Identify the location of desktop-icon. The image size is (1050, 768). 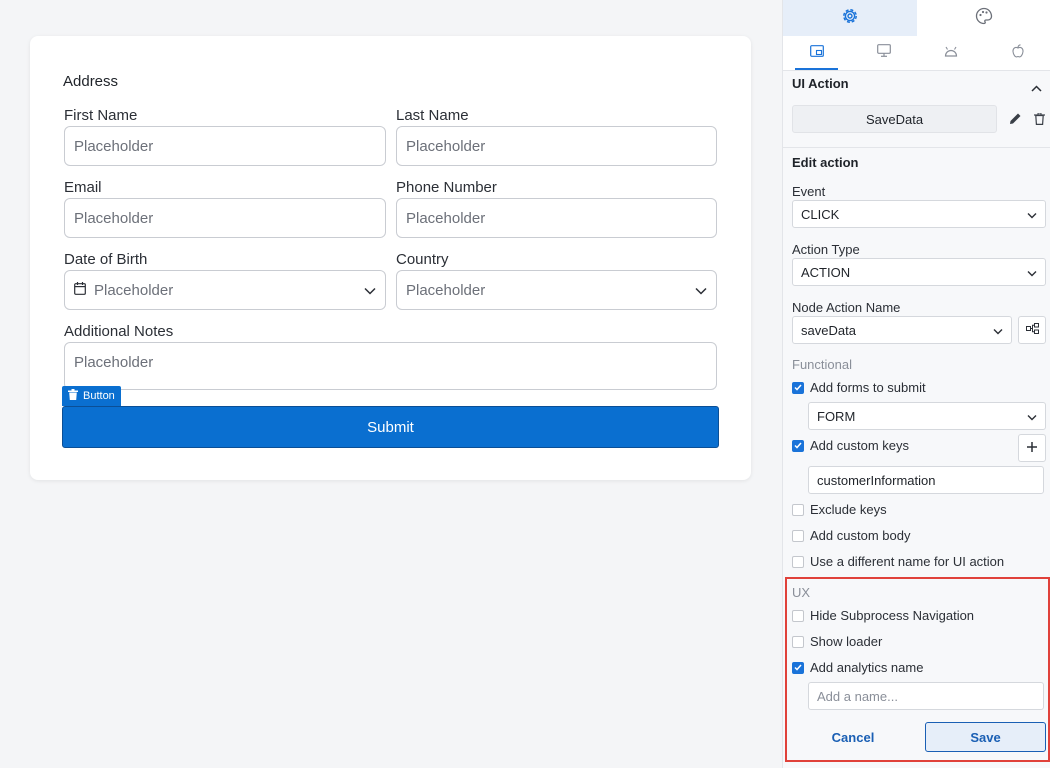
(883, 53).